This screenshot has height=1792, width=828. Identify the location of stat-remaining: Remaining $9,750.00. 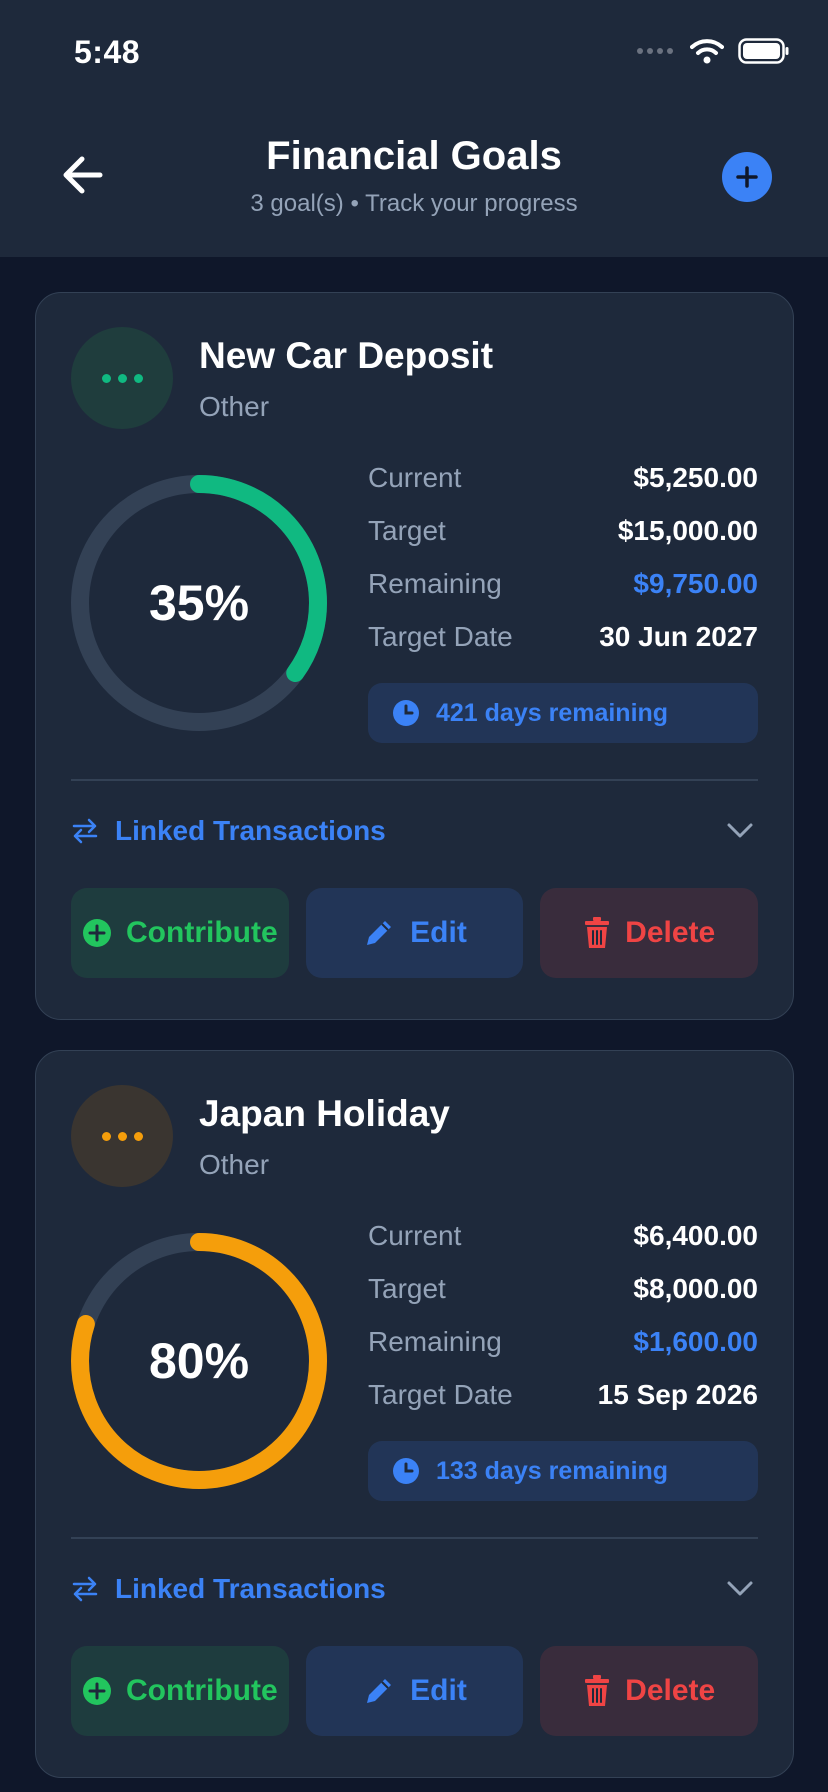
(563, 583).